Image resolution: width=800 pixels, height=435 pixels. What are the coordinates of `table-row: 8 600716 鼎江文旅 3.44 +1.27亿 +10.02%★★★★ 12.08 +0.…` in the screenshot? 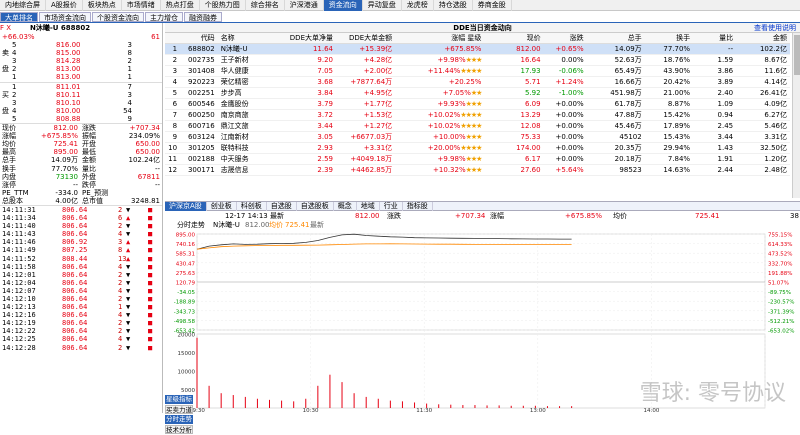 It's located at (477, 126).